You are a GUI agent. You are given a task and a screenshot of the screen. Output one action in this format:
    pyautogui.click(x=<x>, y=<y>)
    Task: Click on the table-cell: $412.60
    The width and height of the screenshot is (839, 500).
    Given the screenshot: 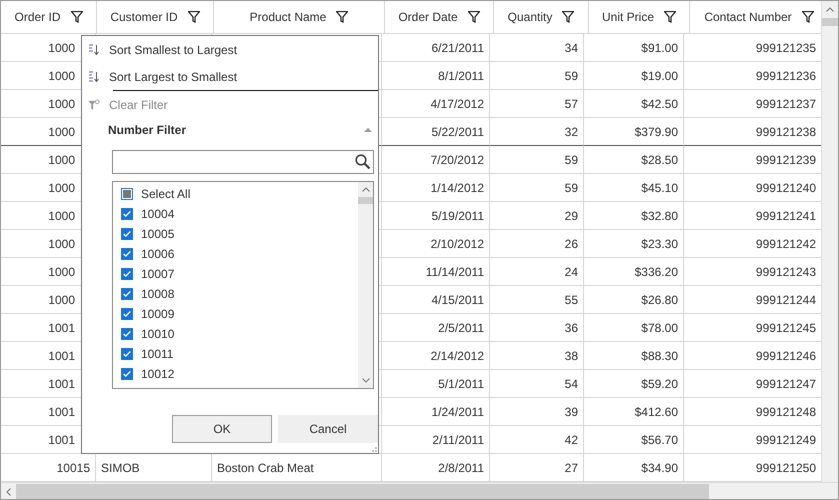 What is the action you would take?
    pyautogui.click(x=656, y=411)
    